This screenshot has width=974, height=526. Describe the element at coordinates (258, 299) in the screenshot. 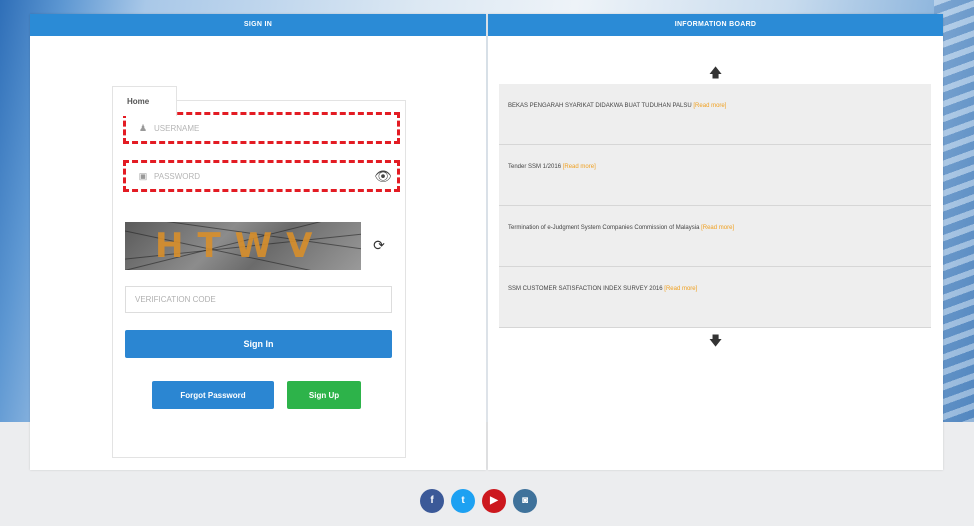

I see `verification-code-input` at that location.